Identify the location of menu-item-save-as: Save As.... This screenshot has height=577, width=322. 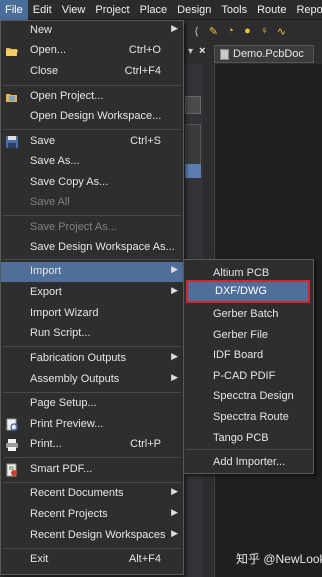
(92, 162).